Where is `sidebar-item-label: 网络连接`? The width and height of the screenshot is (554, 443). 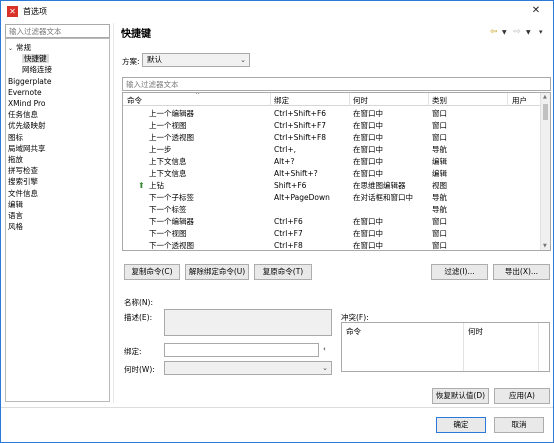 sidebar-item-label: 网络连接 is located at coordinates (37, 70).